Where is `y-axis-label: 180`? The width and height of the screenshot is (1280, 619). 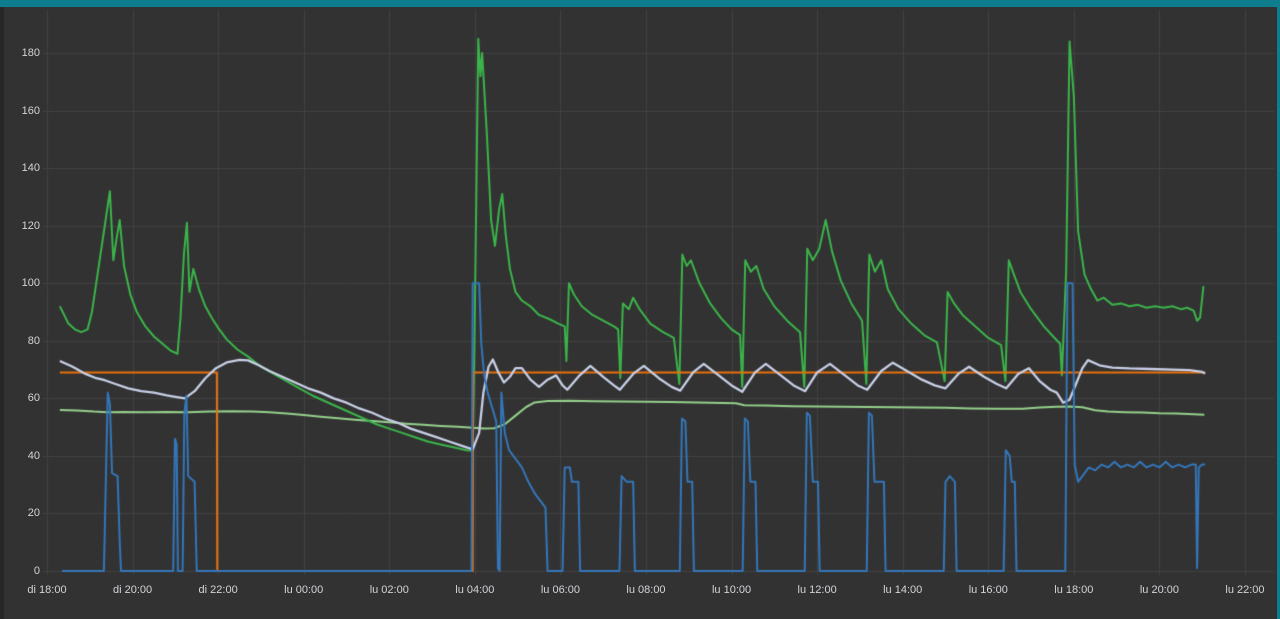 y-axis-label: 180 is located at coordinates (30, 53).